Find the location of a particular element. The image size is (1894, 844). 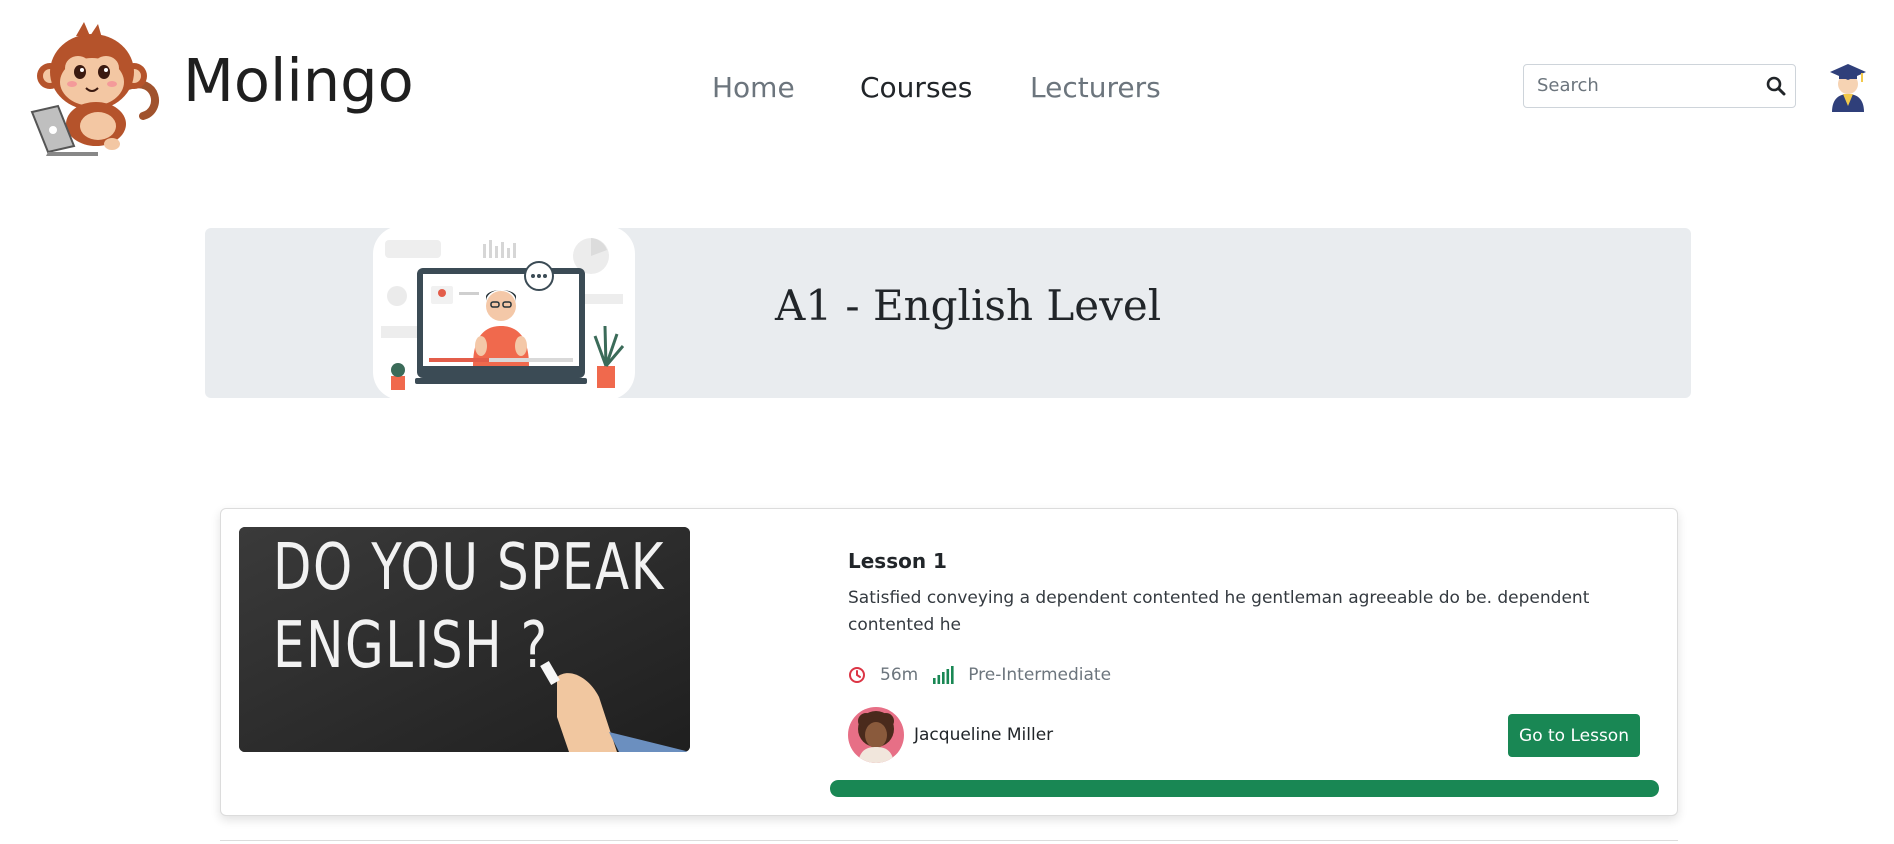

clock-icon is located at coordinates (857, 675).